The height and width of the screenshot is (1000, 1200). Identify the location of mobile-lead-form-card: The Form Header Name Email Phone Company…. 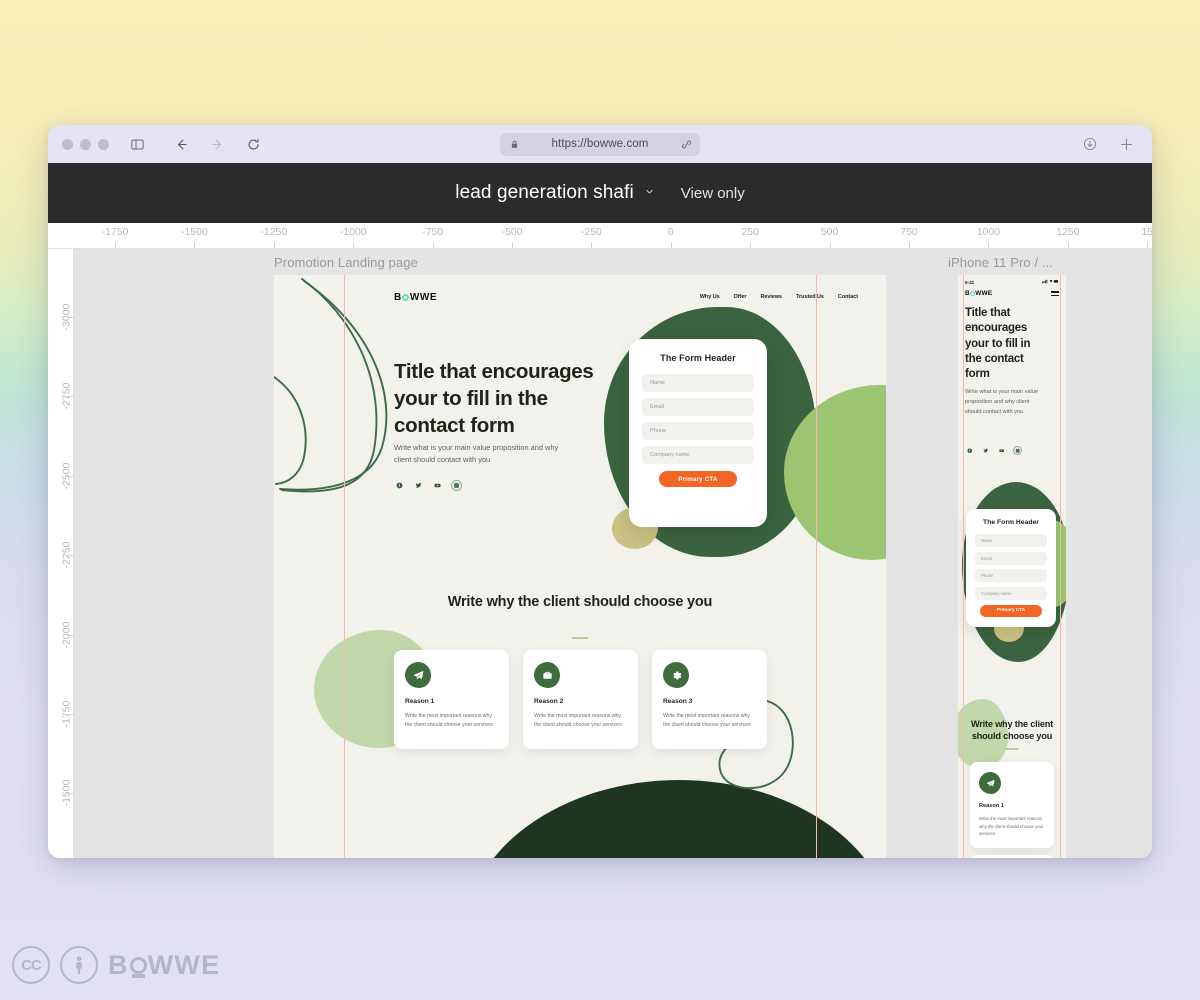
(1011, 568).